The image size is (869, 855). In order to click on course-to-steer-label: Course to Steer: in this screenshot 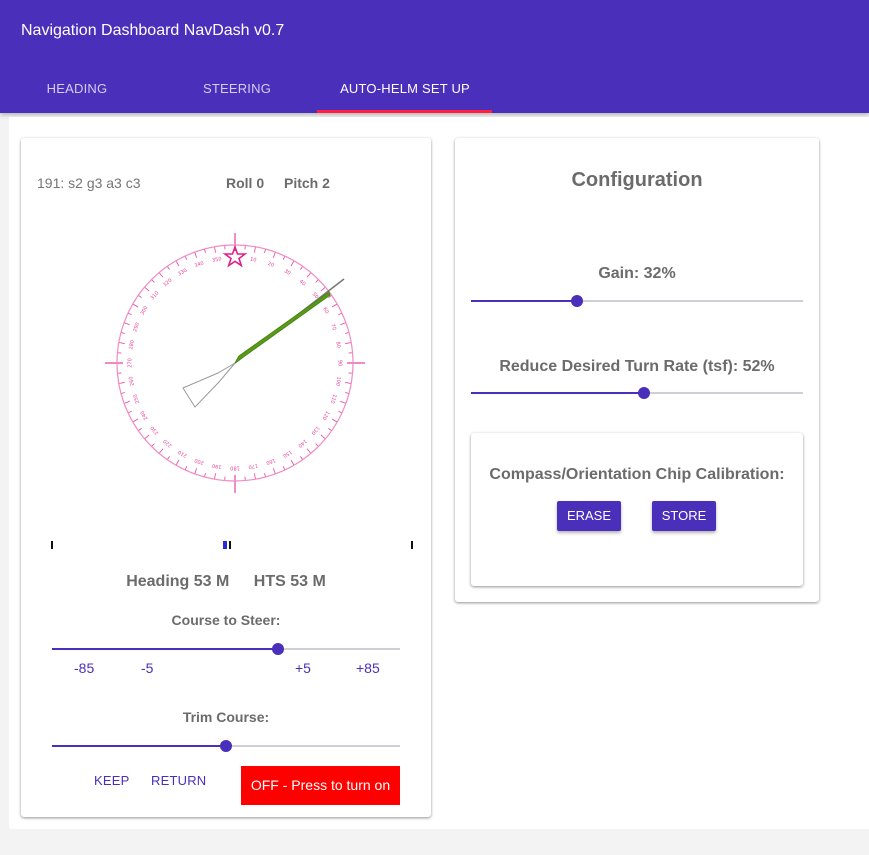, I will do `click(226, 620)`.